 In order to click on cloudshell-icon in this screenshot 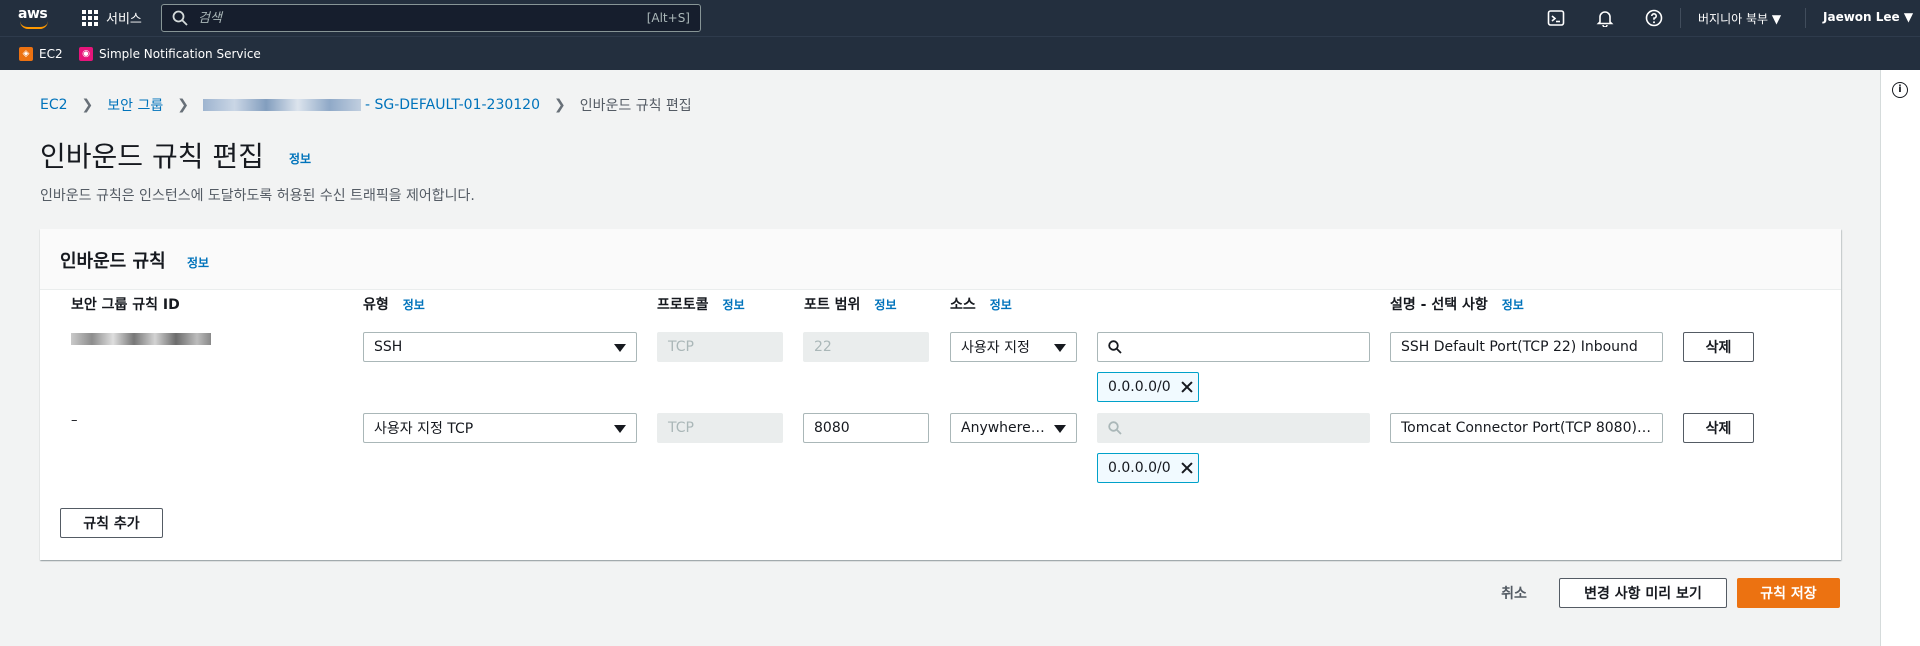, I will do `click(1556, 18)`.